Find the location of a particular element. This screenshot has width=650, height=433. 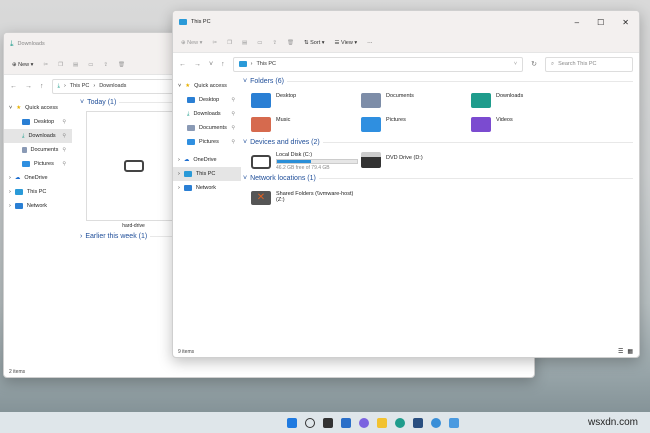

section-network: ˅ Network locations (1) is located at coordinates (438, 178).